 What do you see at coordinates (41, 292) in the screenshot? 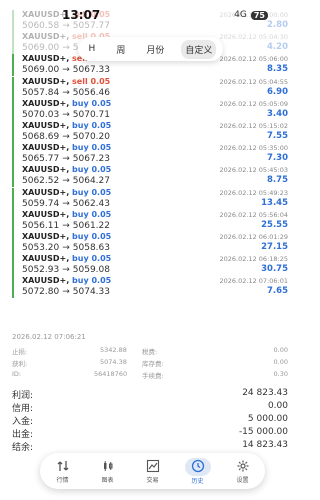
I see `open-price: 5072.80` at bounding box center [41, 292].